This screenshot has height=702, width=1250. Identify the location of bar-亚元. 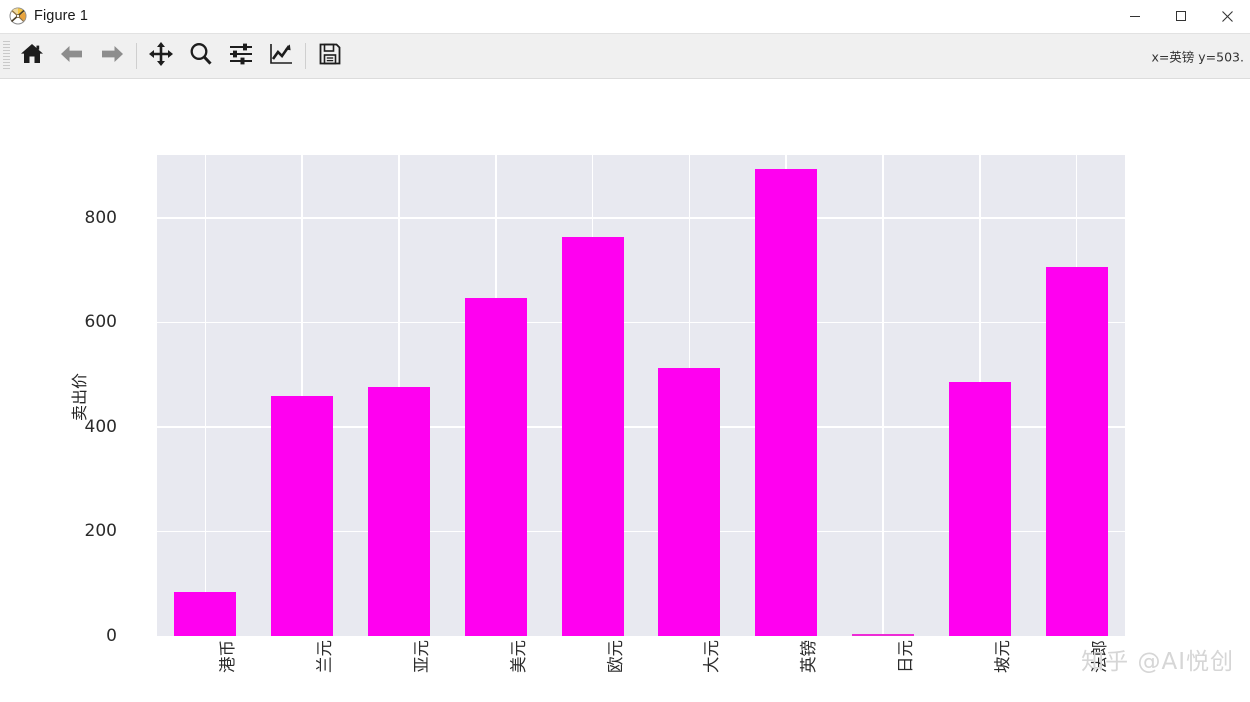
(399, 511).